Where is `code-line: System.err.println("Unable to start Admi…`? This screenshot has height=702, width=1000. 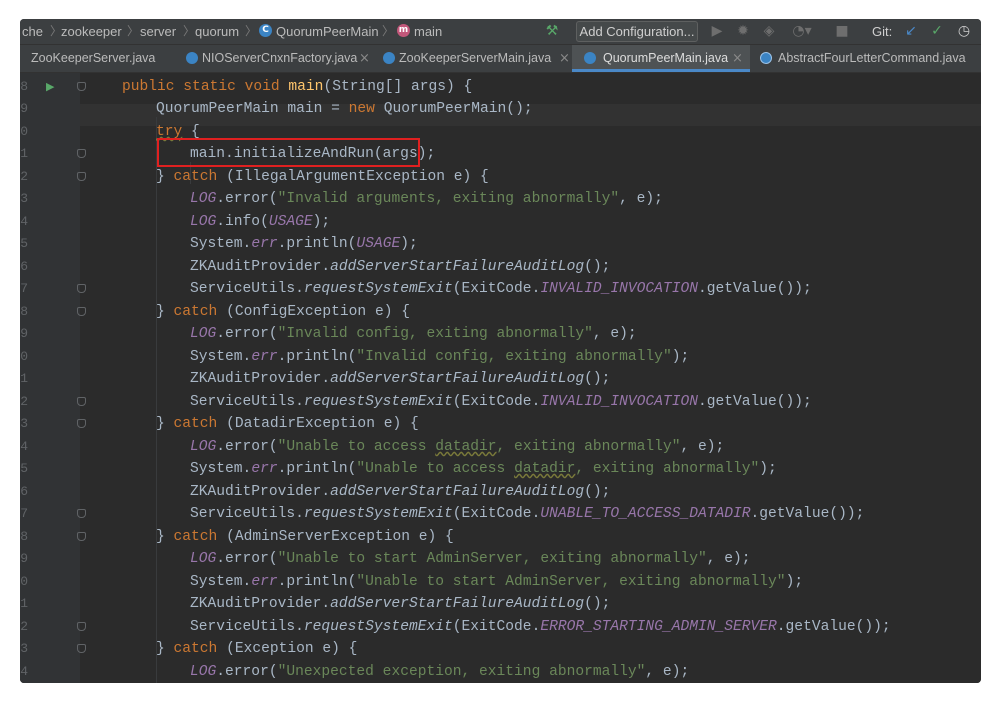 code-line: System.err.println("Unable to start Admi… is located at coordinates (497, 582).